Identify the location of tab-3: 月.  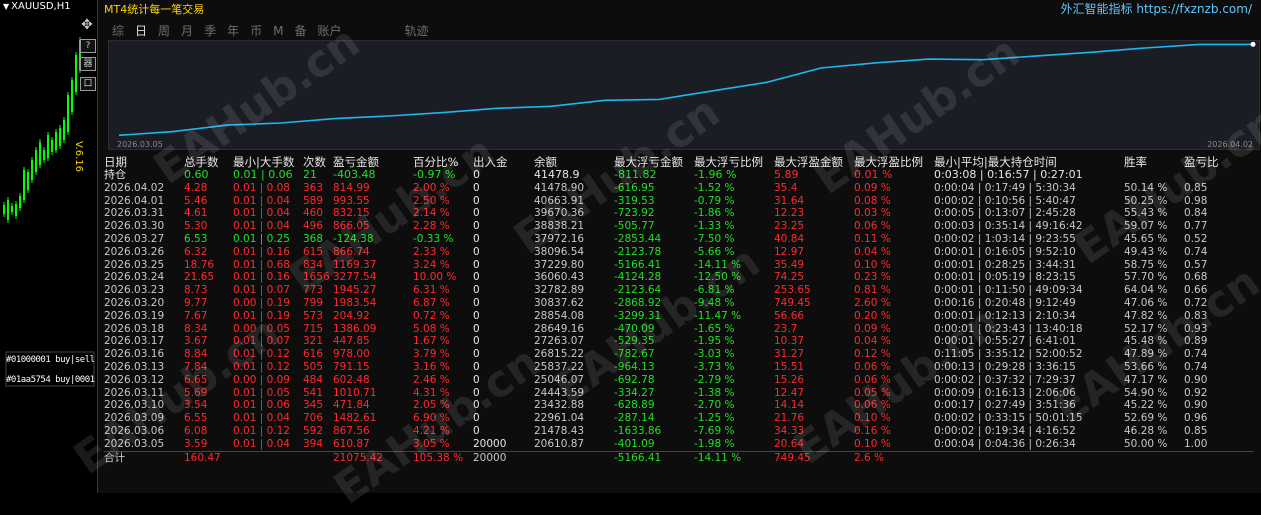
(187, 30).